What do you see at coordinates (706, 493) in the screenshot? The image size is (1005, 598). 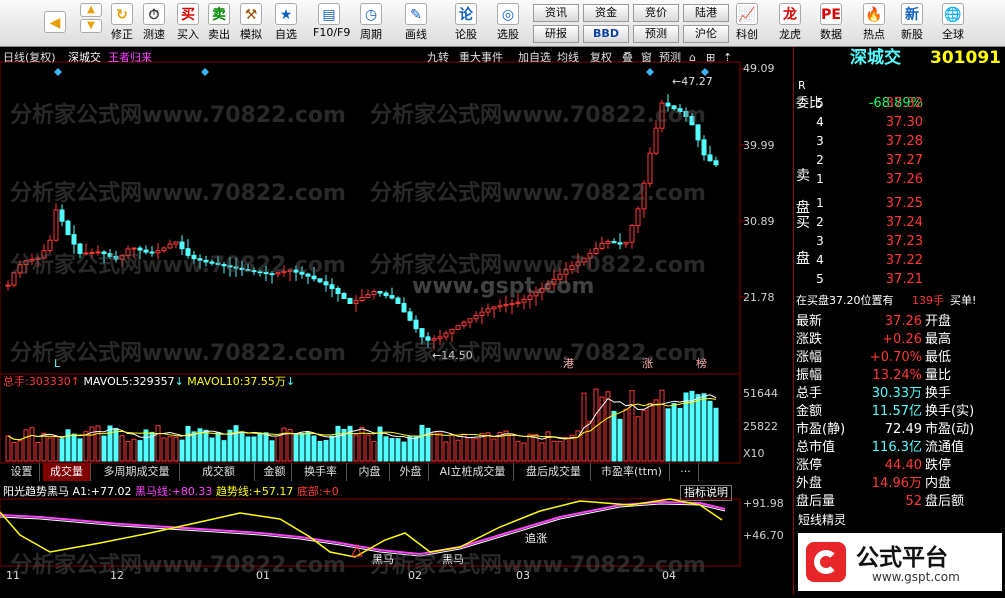 I see `indicator-help-button: 指标说明` at bounding box center [706, 493].